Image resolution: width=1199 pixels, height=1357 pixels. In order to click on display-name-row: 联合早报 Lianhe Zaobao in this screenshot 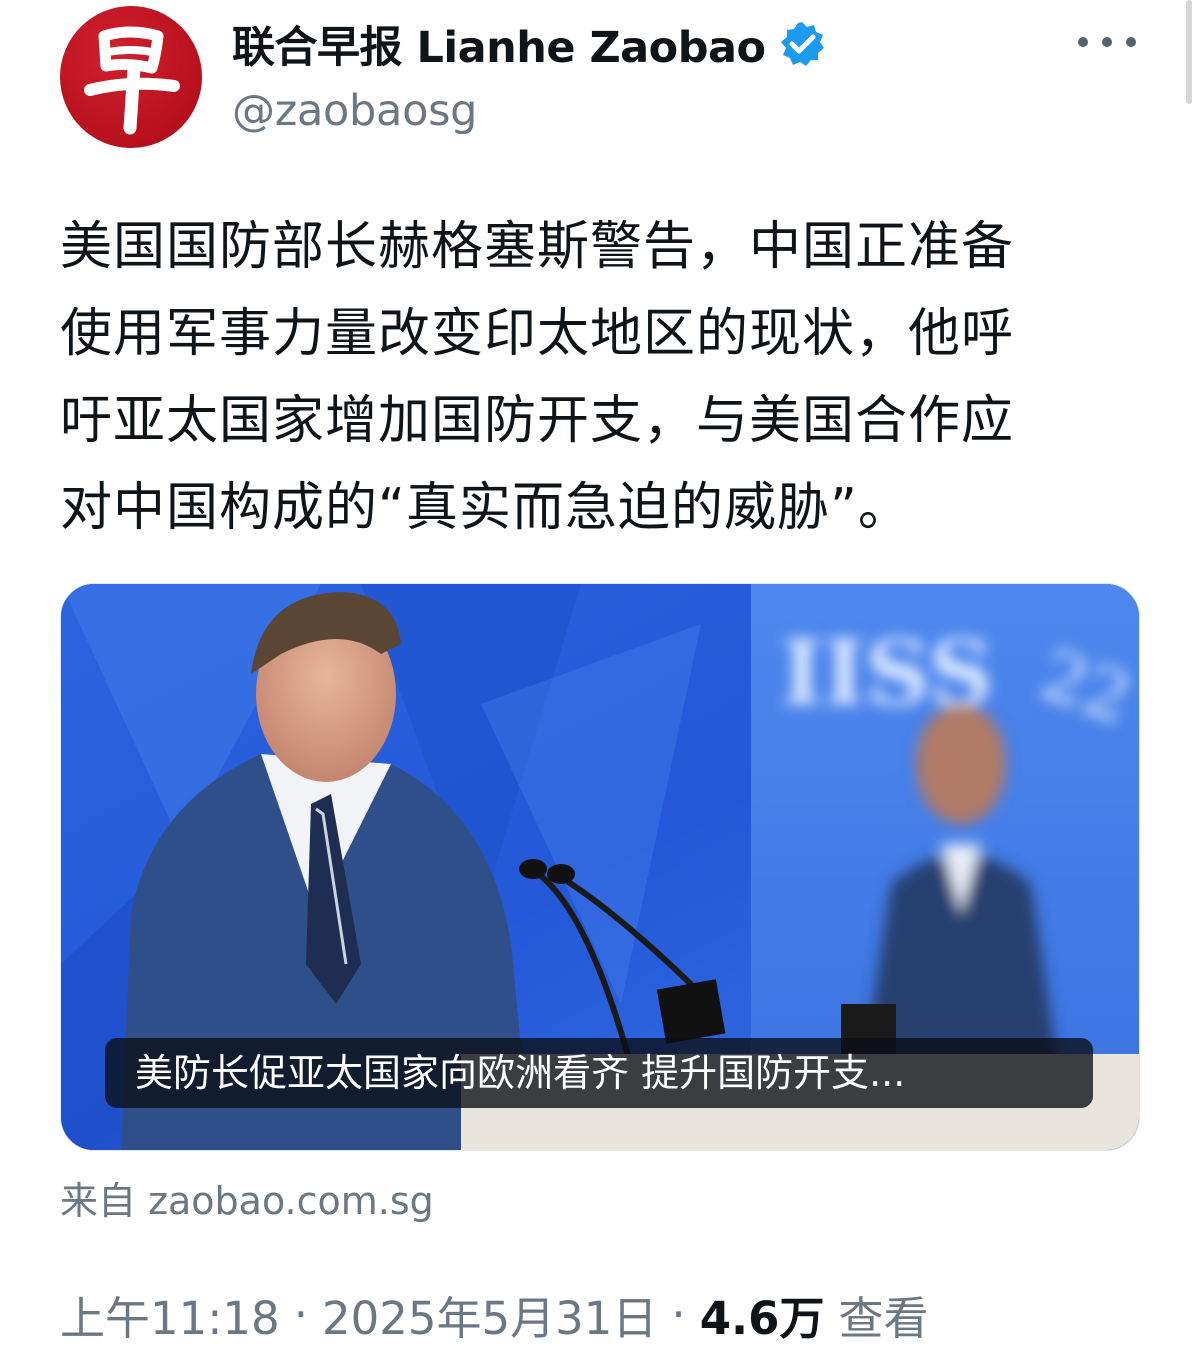, I will do `click(529, 44)`.